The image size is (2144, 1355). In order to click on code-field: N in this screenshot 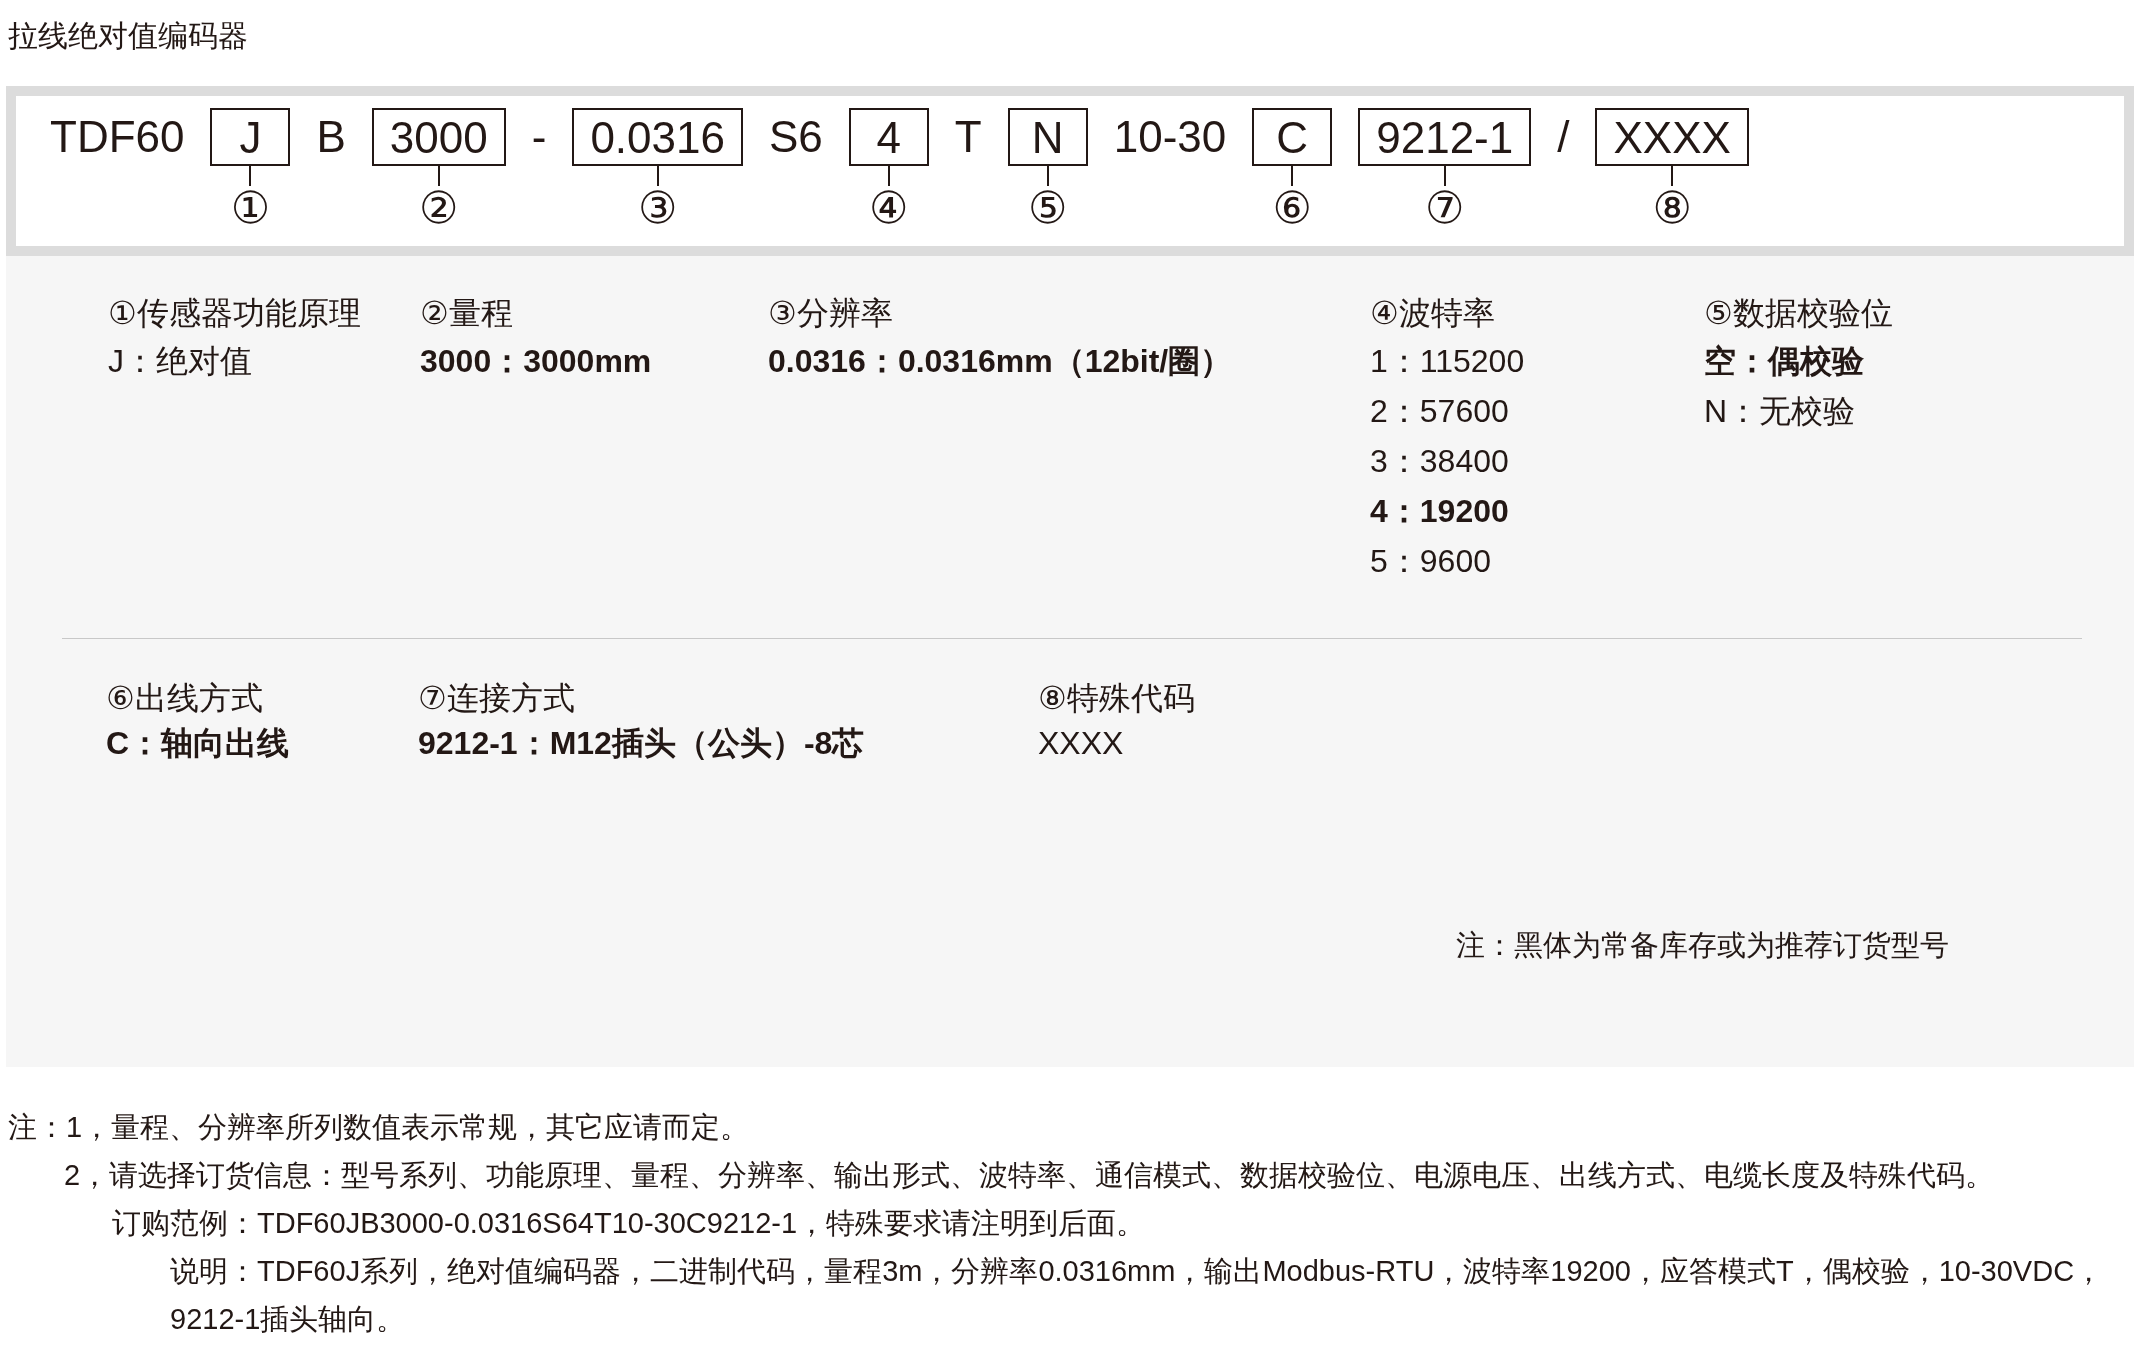, I will do `click(1047, 137)`.